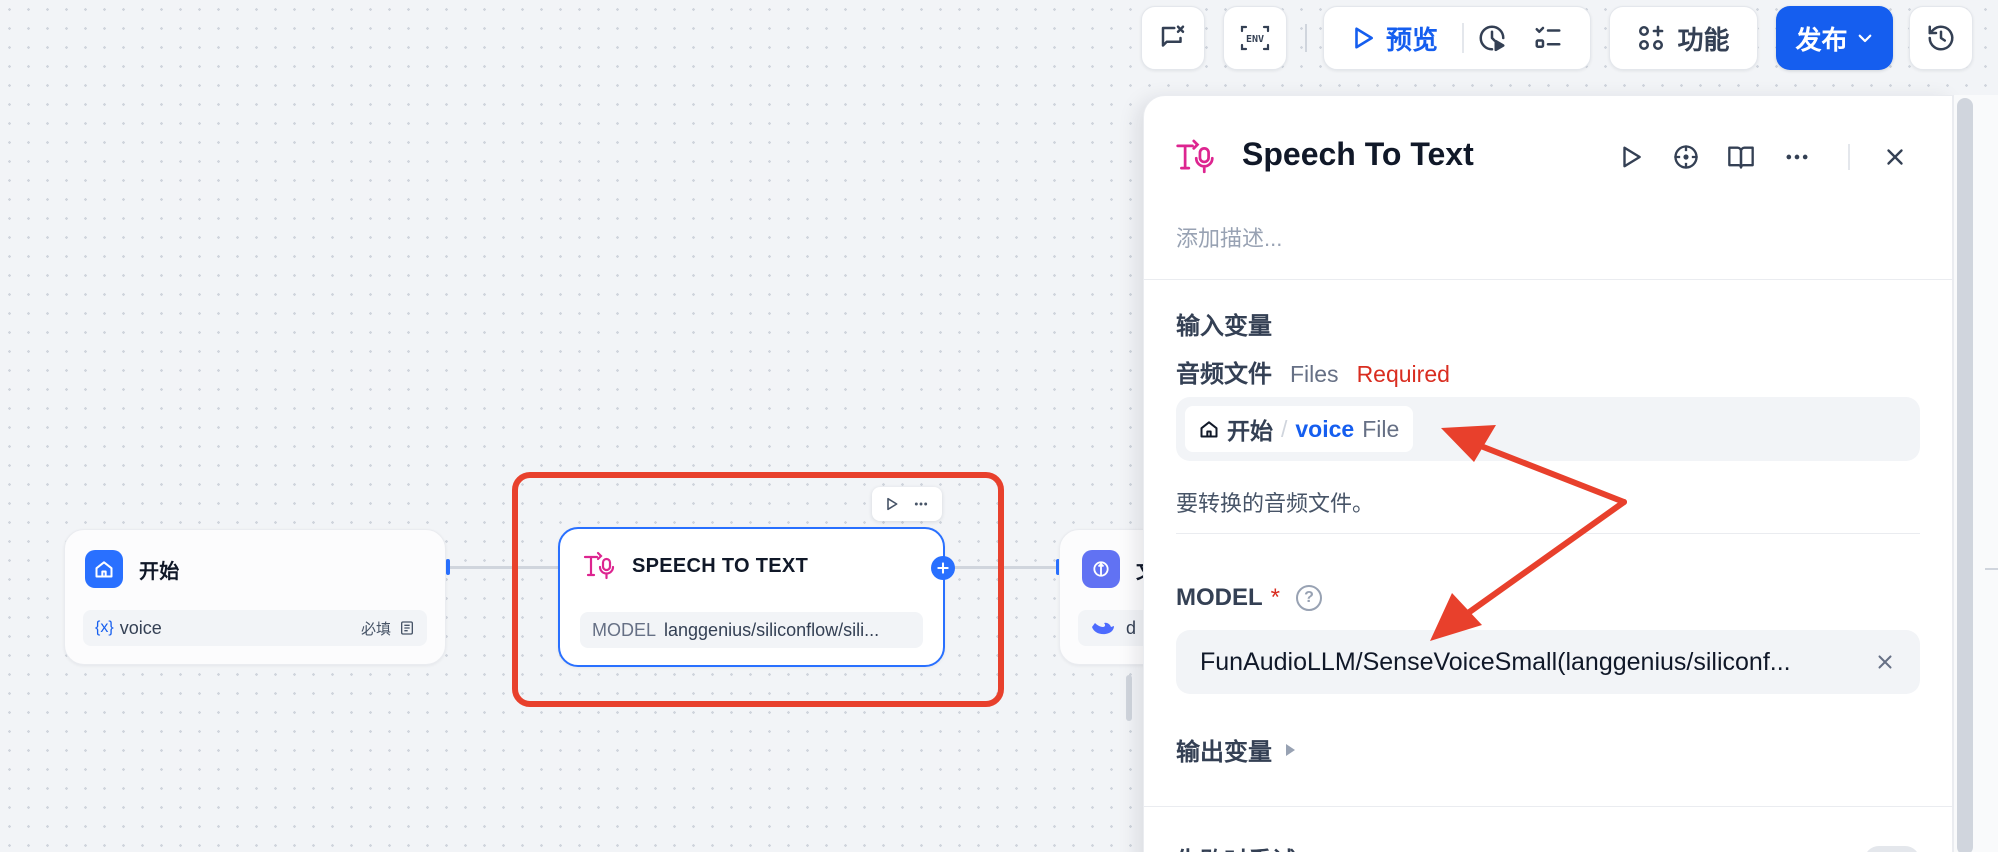 This screenshot has height=852, width=1998. I want to click on annotation-arrows, so click(1528, 533).